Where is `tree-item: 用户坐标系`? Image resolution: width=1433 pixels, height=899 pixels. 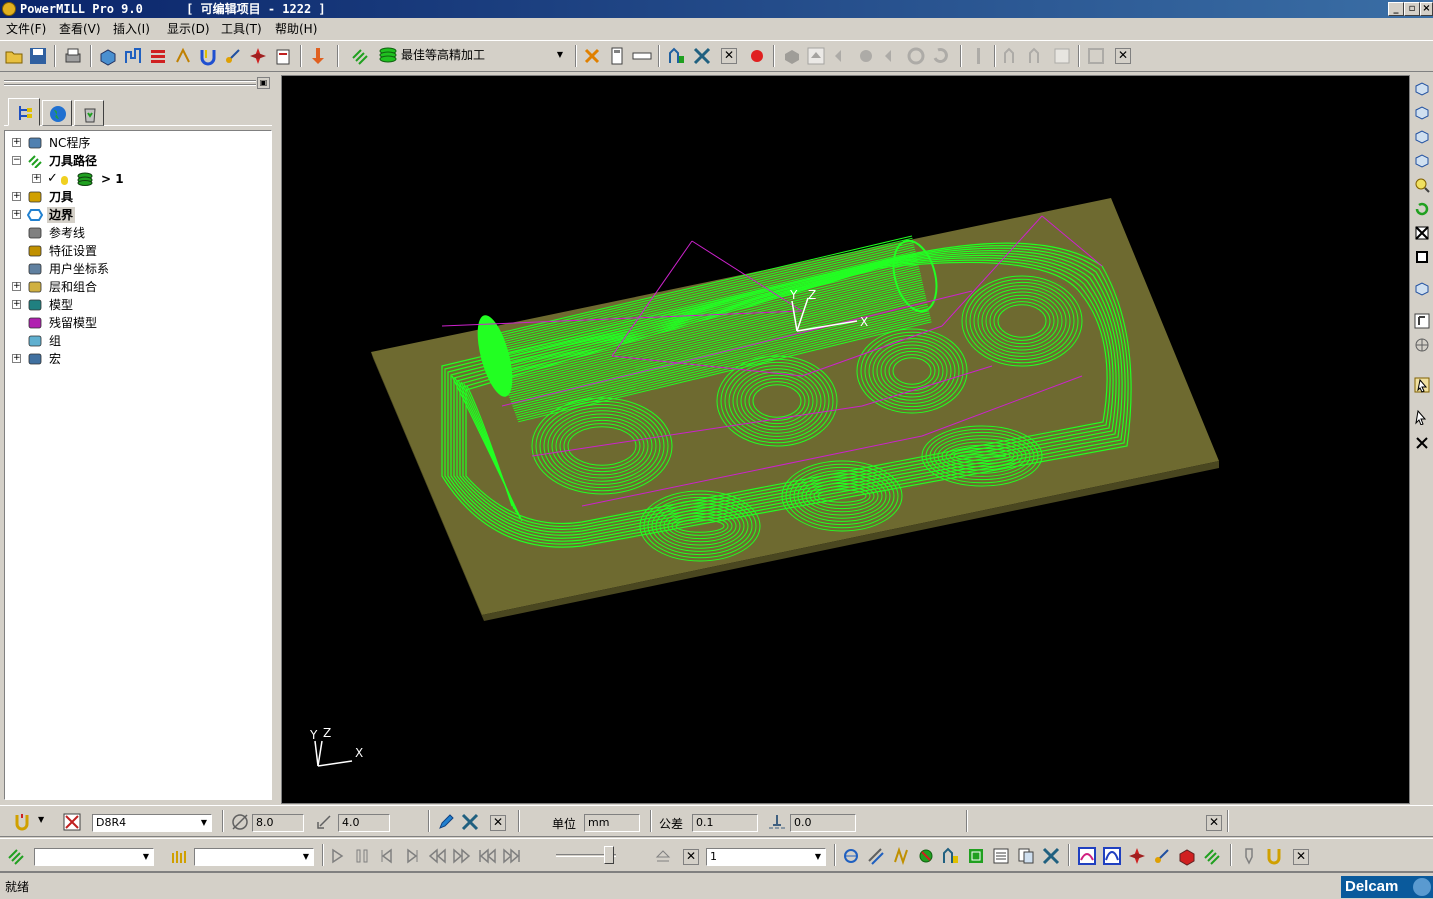
tree-item: 用户坐标系 is located at coordinates (137, 269).